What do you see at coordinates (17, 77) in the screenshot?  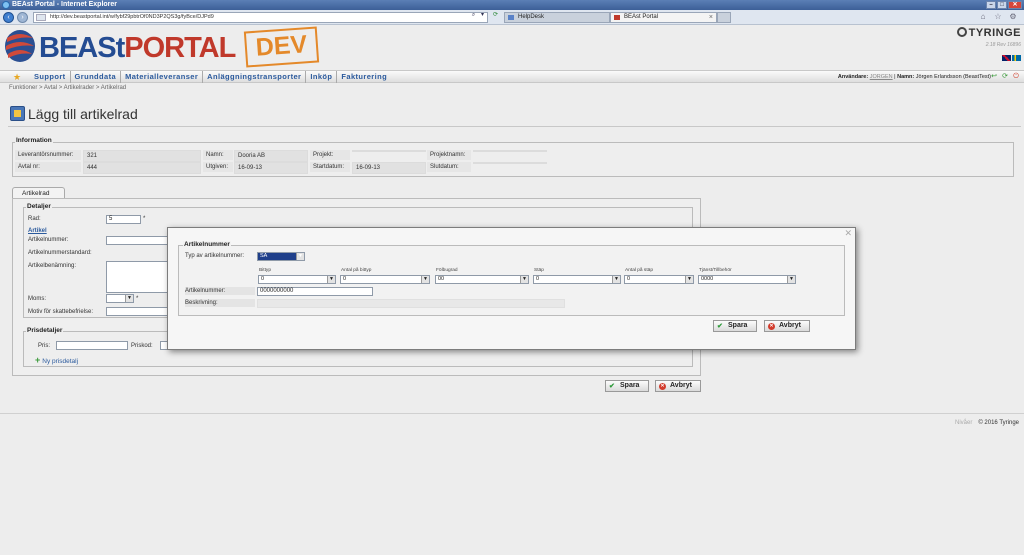 I see `favorites-star-icon: ★` at bounding box center [17, 77].